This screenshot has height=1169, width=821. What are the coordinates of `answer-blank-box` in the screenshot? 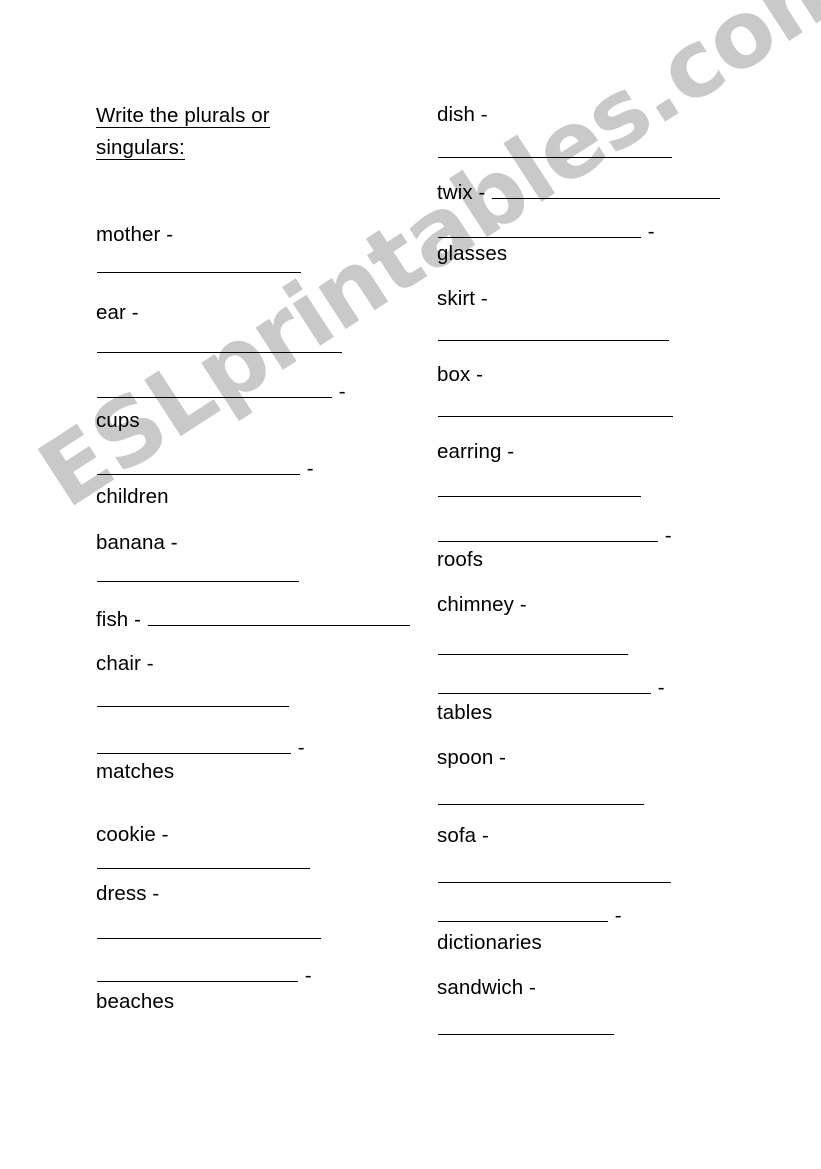 It's located at (555, 407).